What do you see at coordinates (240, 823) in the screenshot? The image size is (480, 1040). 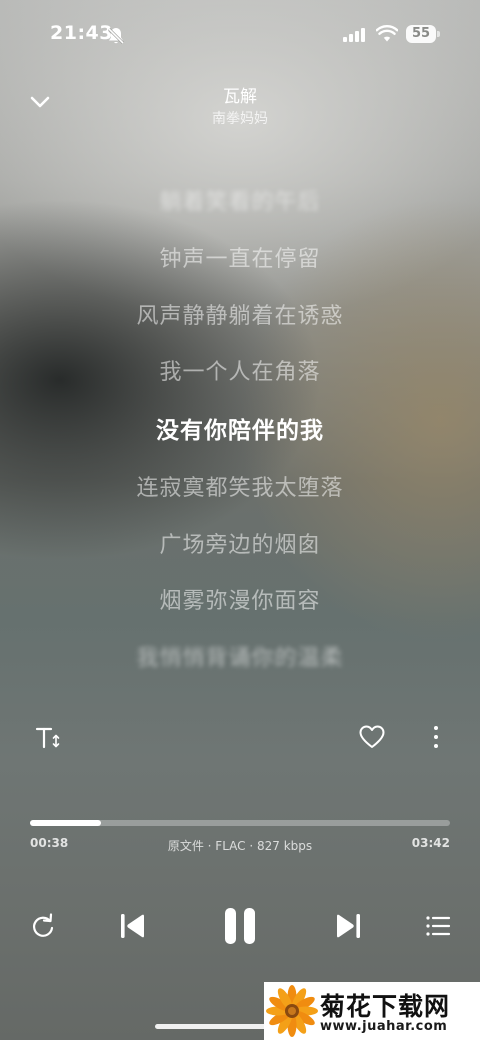 I see `progress-bar` at bounding box center [240, 823].